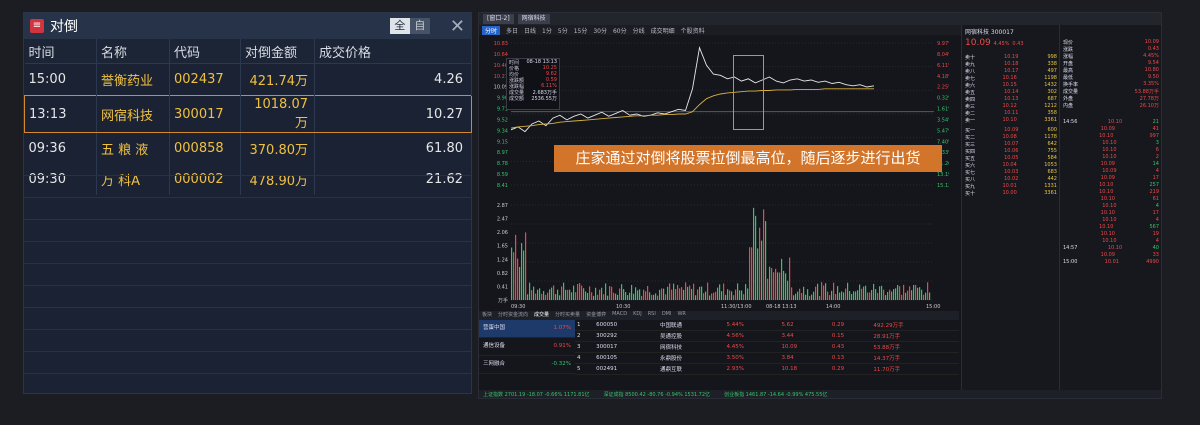 The image size is (1200, 425). Describe the element at coordinates (600, 30) in the screenshot. I see `period-tab: 30分` at that location.